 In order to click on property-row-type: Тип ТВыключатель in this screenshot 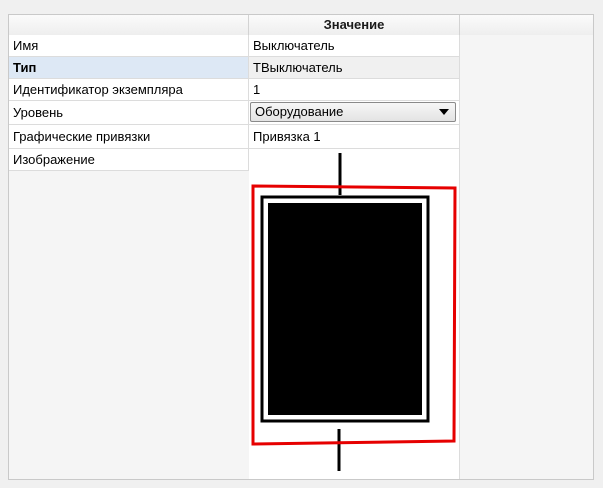, I will do `click(301, 68)`.